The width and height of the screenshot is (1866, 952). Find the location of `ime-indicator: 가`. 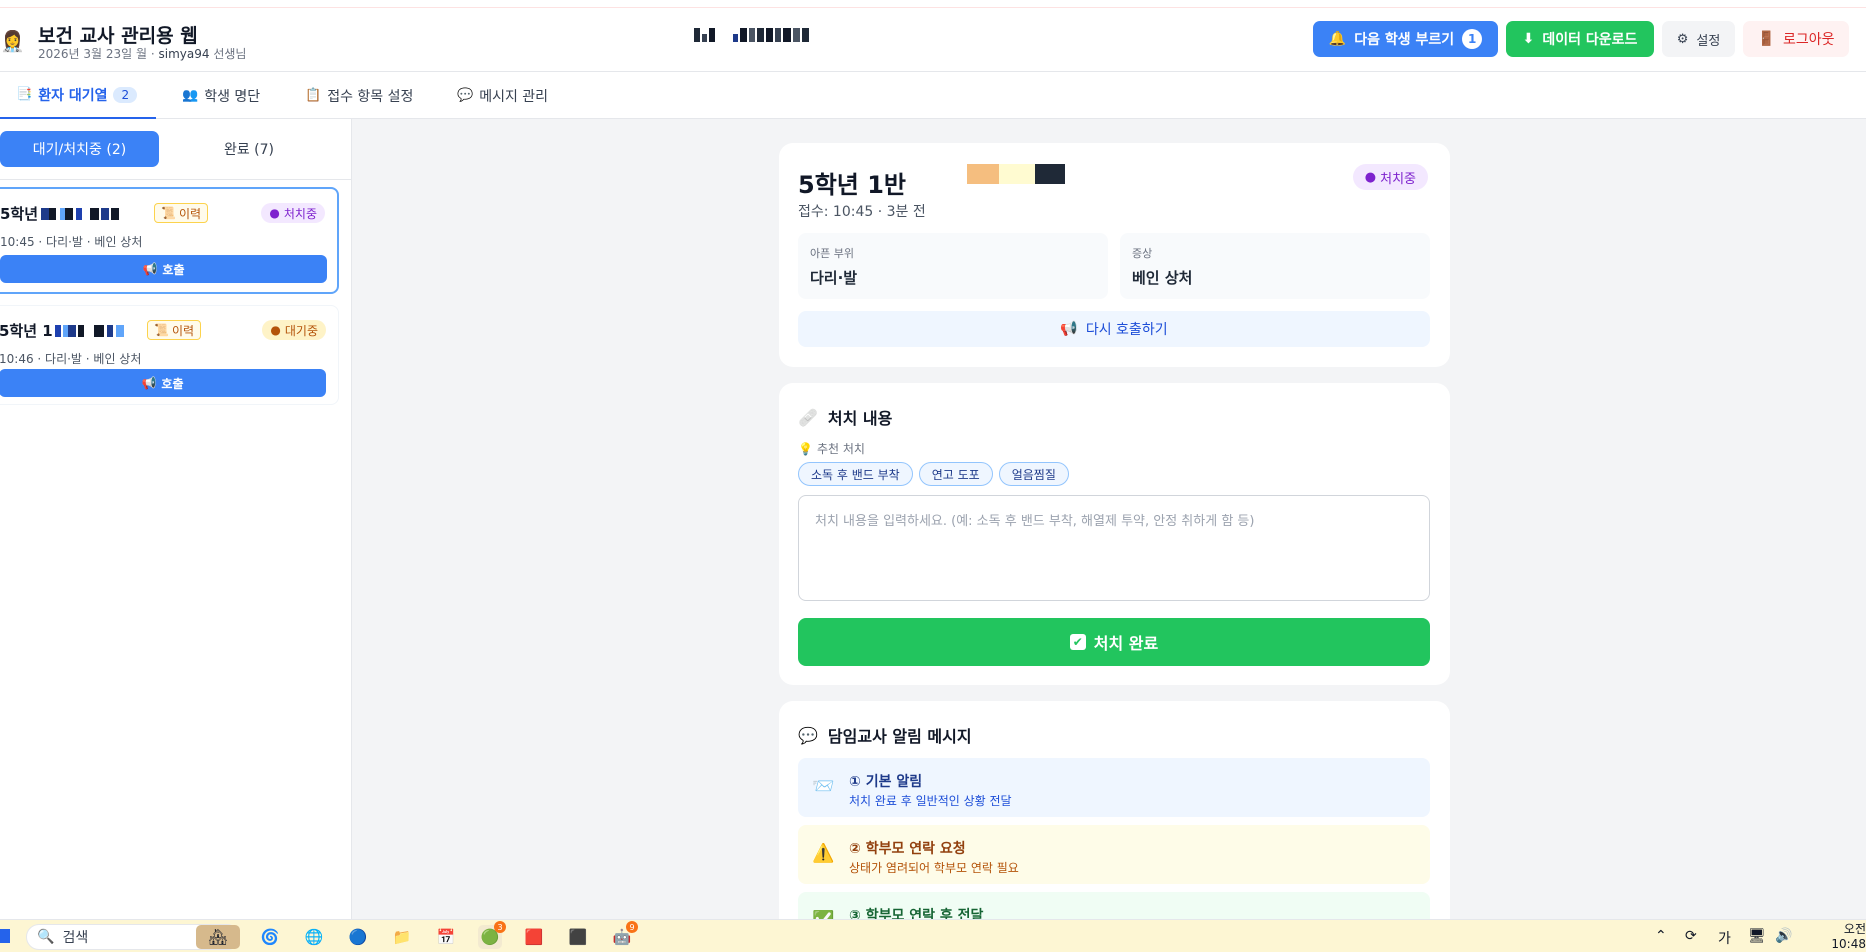

ime-indicator: 가 is located at coordinates (1724, 938).